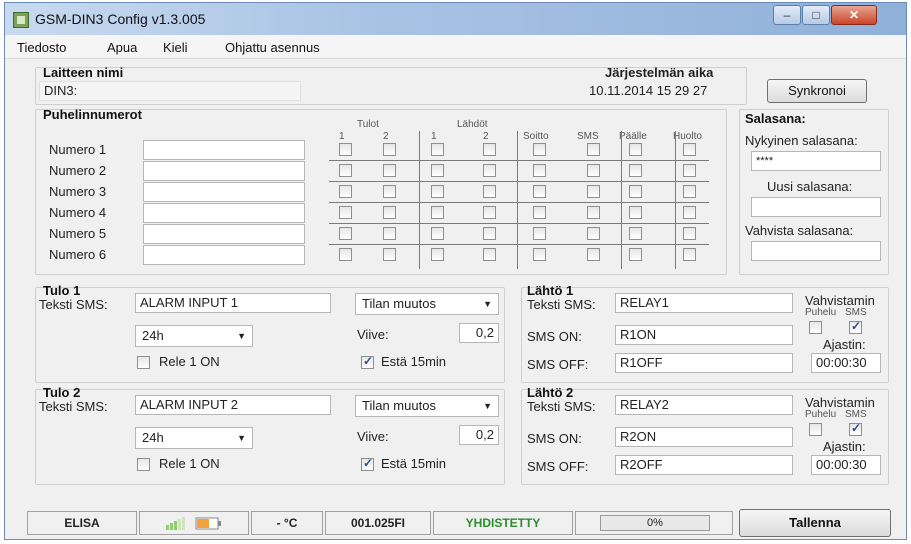  What do you see at coordinates (122, 47) in the screenshot?
I see `menu-help: Apua` at bounding box center [122, 47].